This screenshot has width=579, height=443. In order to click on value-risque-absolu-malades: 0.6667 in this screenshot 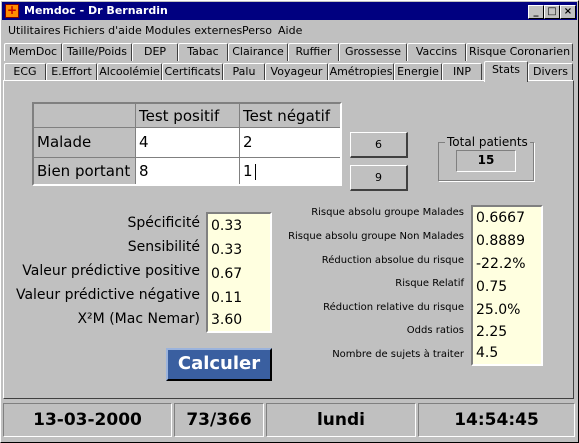, I will do `click(500, 218)`.